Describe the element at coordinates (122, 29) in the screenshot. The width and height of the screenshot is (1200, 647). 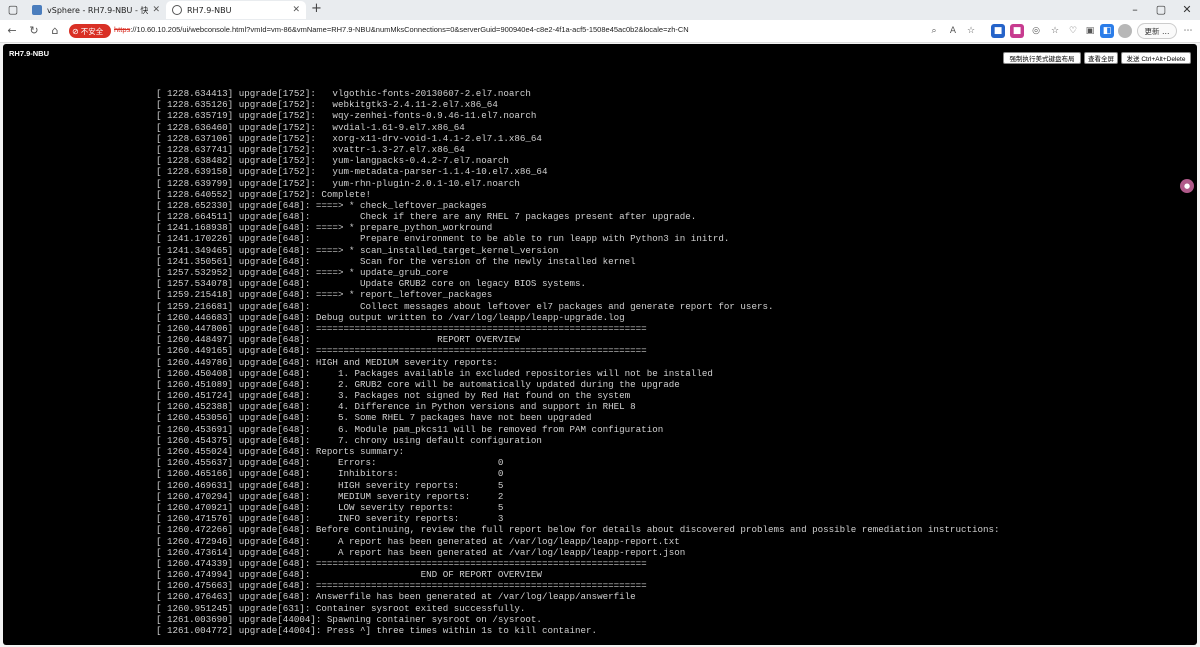
I see `url-protocol: https` at that location.